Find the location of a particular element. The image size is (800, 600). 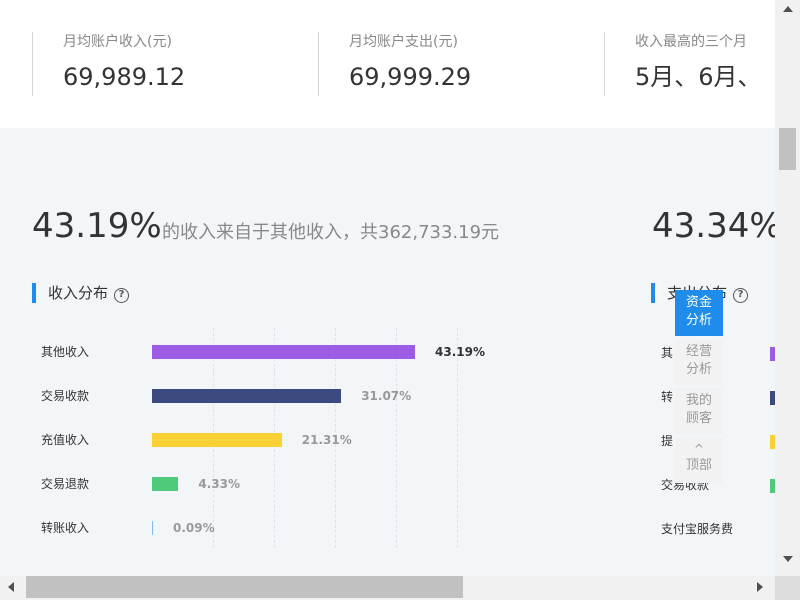

stat-top-months: 收入最高的三个月 5月、6月、 is located at coordinates (683, 64).